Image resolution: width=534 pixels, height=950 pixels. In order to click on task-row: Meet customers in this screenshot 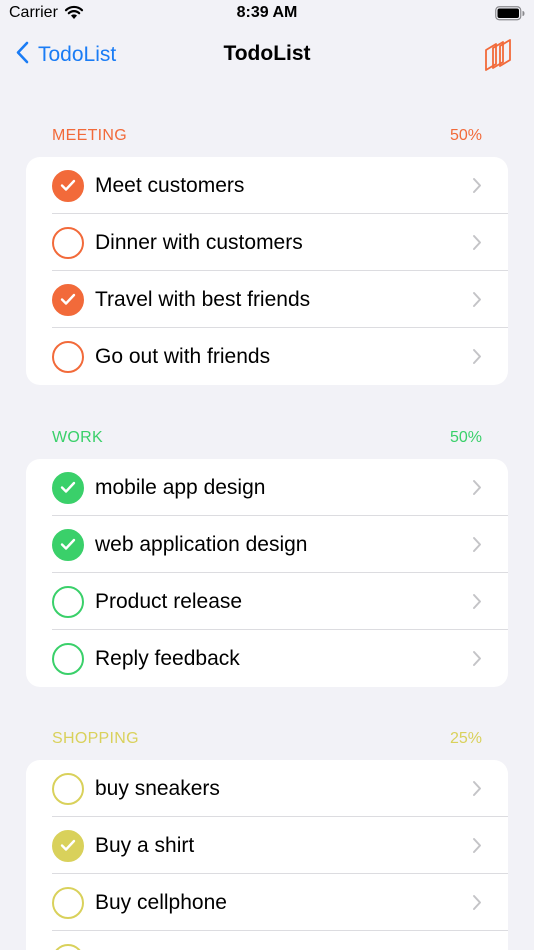, I will do `click(267, 185)`.